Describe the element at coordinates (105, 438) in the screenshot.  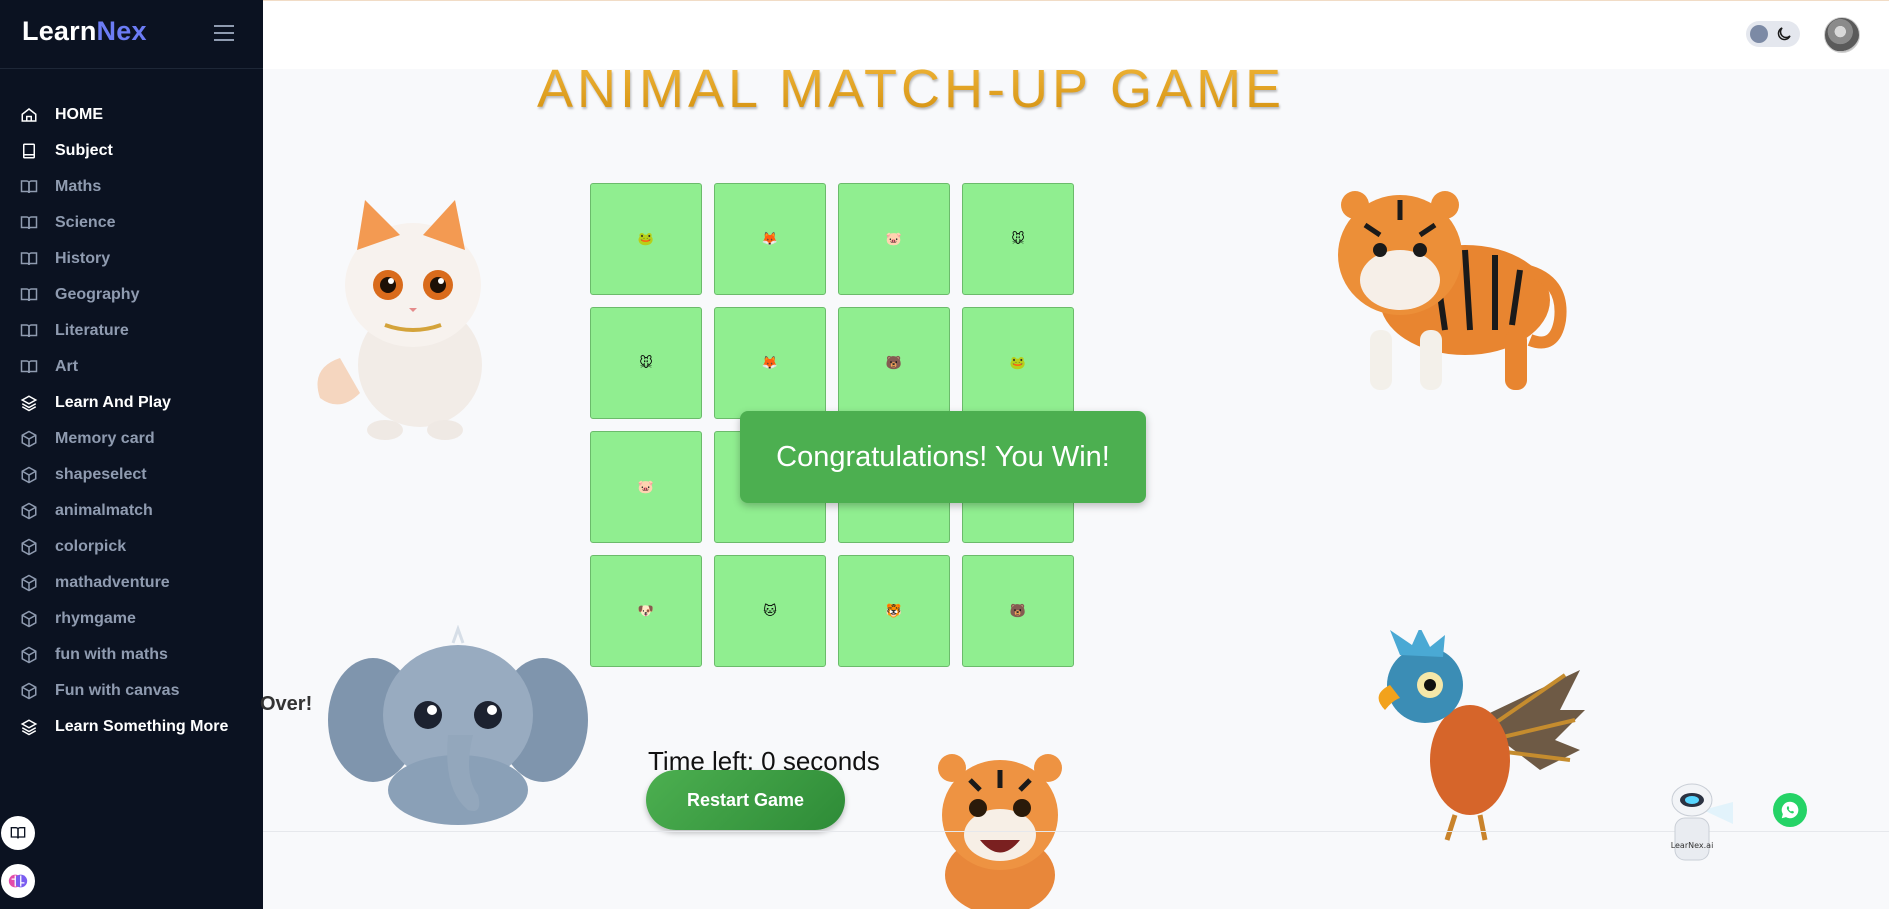
I see `sidebar-item-label: Memory card` at that location.